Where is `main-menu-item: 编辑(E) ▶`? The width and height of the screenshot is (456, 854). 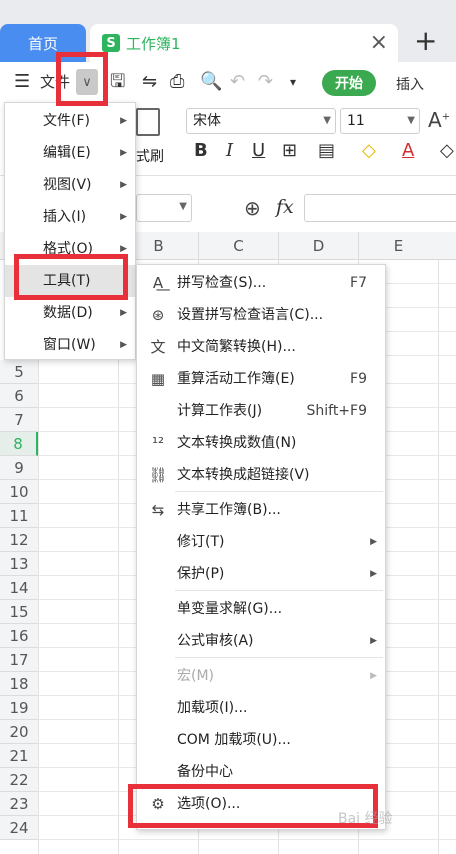 main-menu-item: 编辑(E) ▶ is located at coordinates (70, 153).